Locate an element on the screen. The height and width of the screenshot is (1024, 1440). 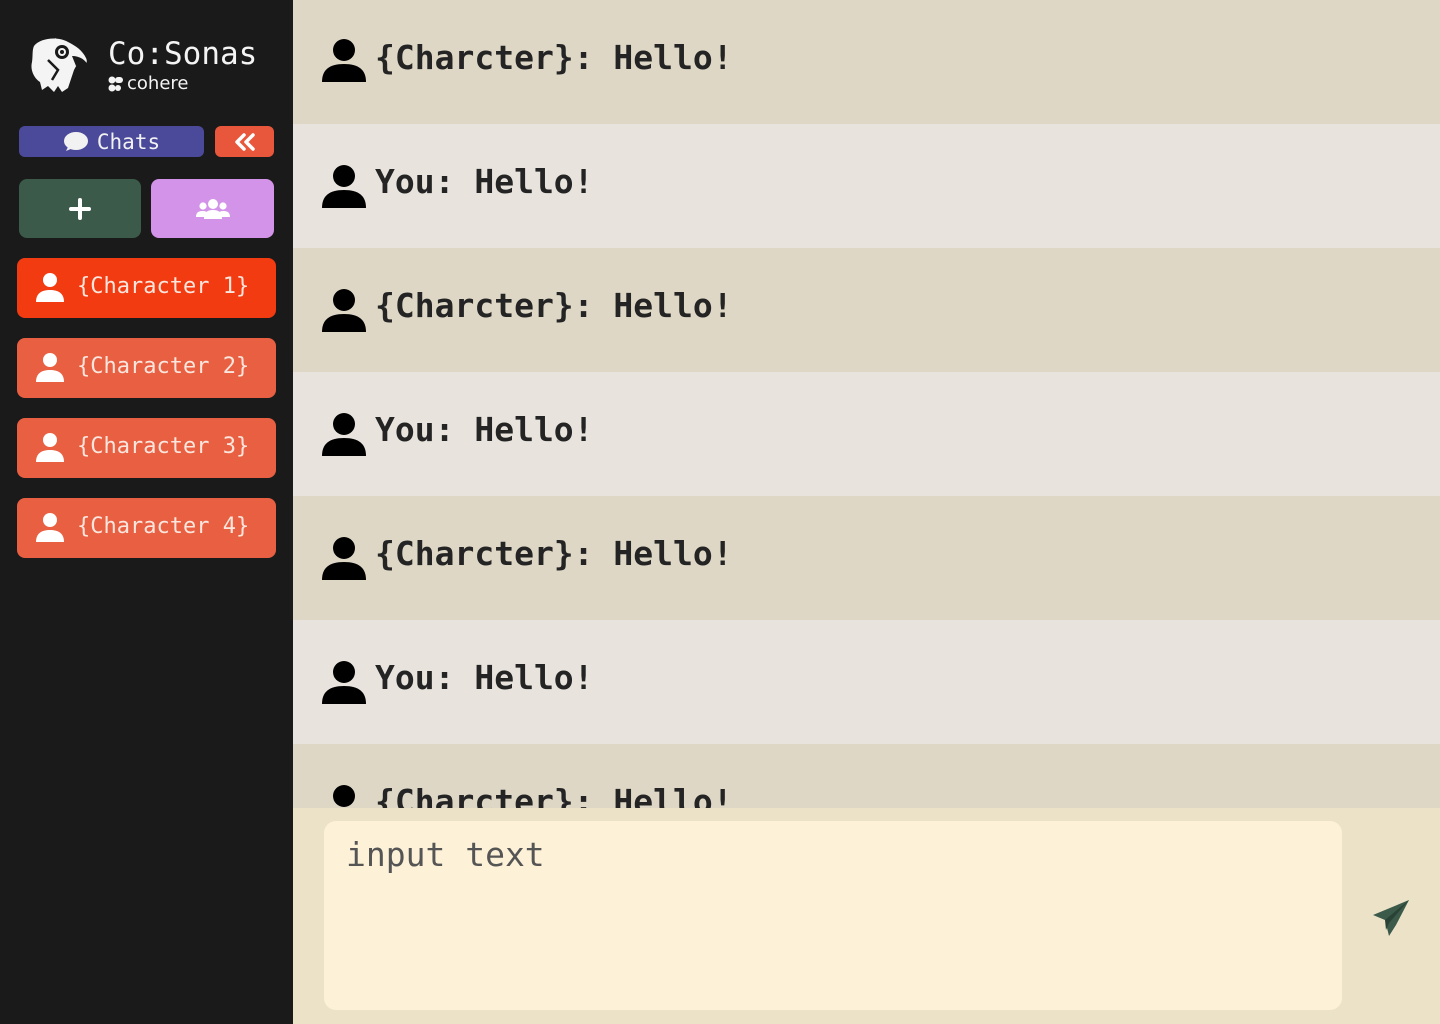
character-item-label: {Character 2} is located at coordinates (163, 366).